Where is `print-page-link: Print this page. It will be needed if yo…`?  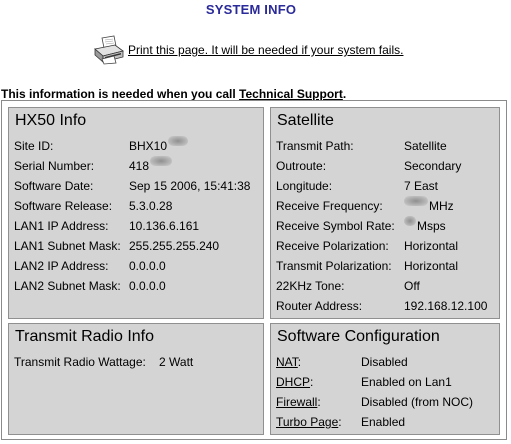
print-page-link: Print this page. It will be needed if yo… is located at coordinates (265, 50).